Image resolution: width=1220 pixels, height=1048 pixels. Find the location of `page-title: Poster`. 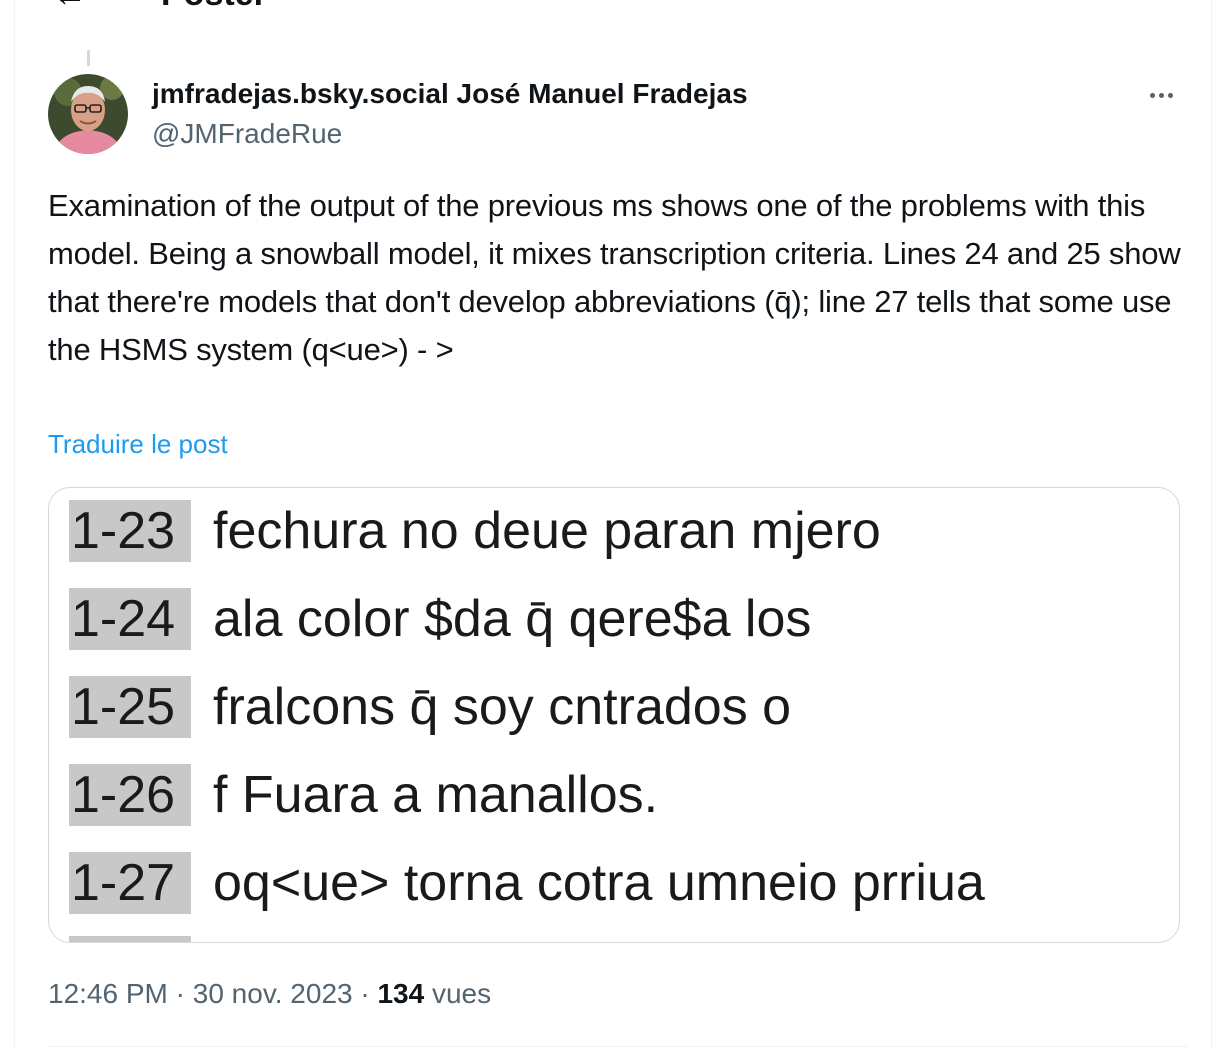

page-title: Poster is located at coordinates (214, 7).